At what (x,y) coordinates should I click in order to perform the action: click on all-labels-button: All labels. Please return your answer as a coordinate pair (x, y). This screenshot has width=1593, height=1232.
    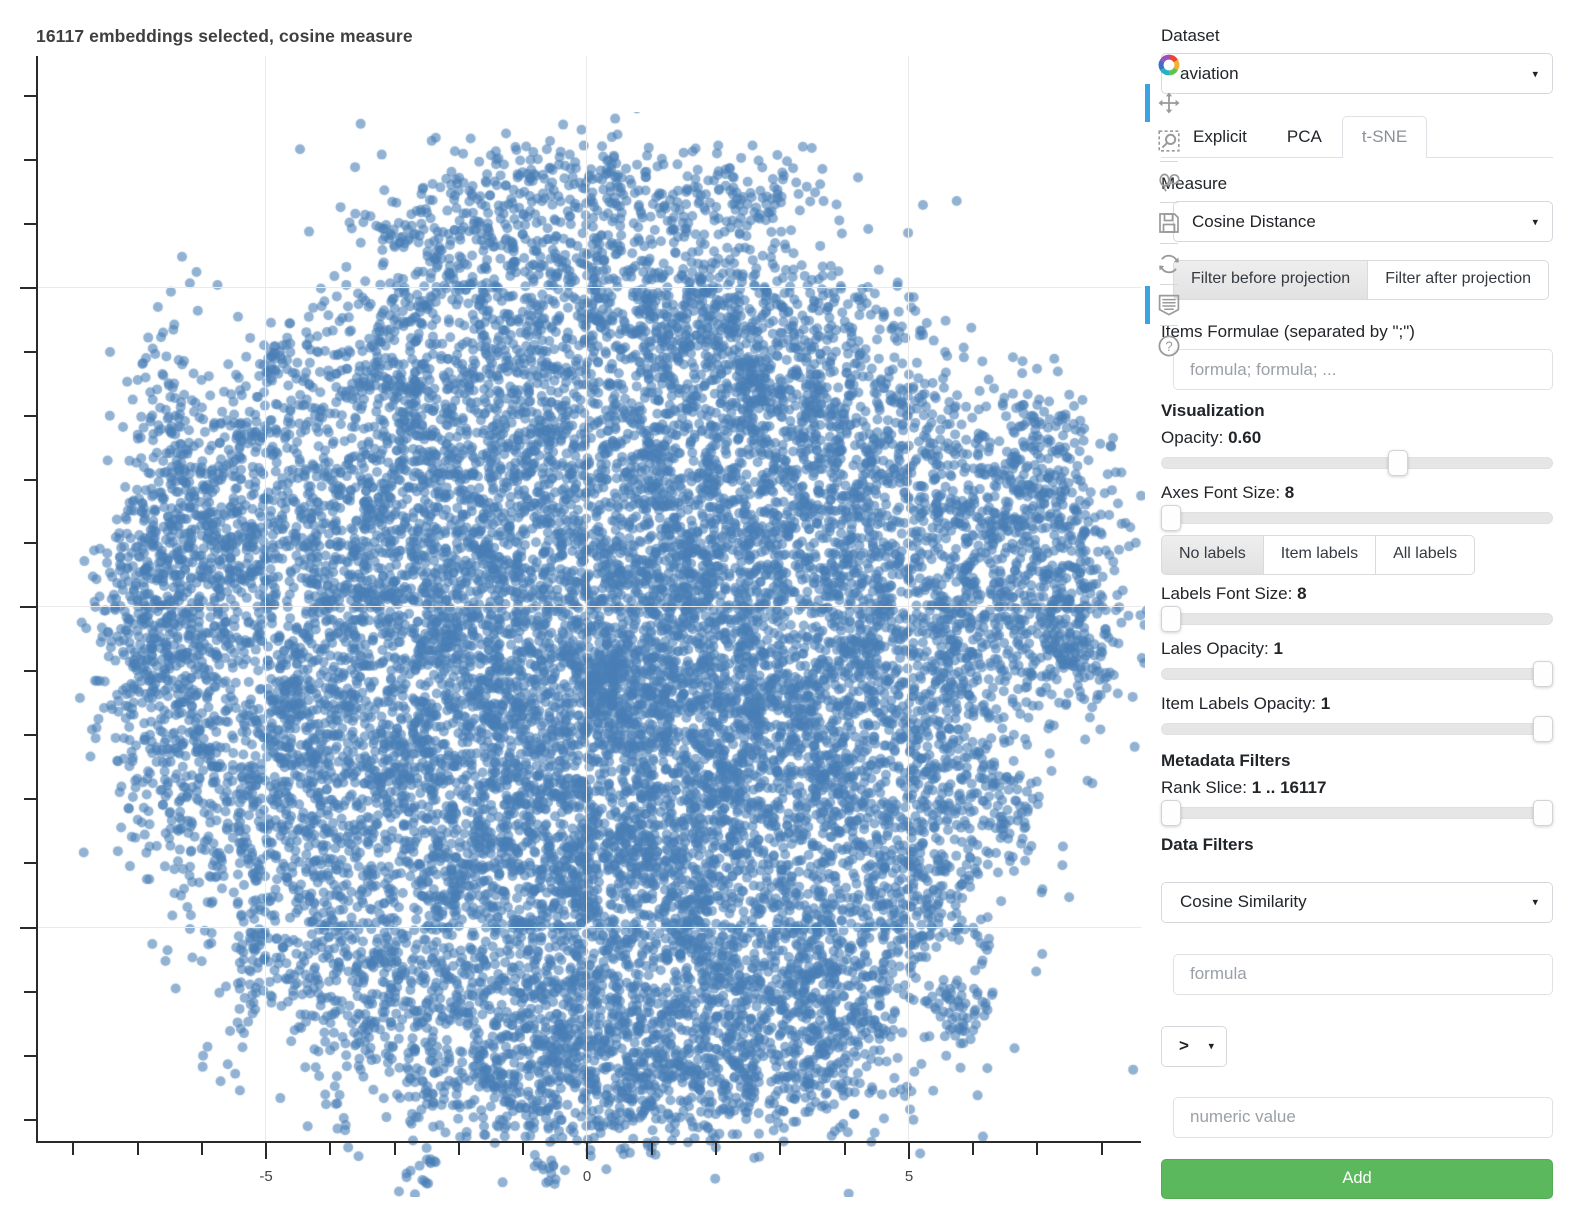
    Looking at the image, I should click on (1426, 555).